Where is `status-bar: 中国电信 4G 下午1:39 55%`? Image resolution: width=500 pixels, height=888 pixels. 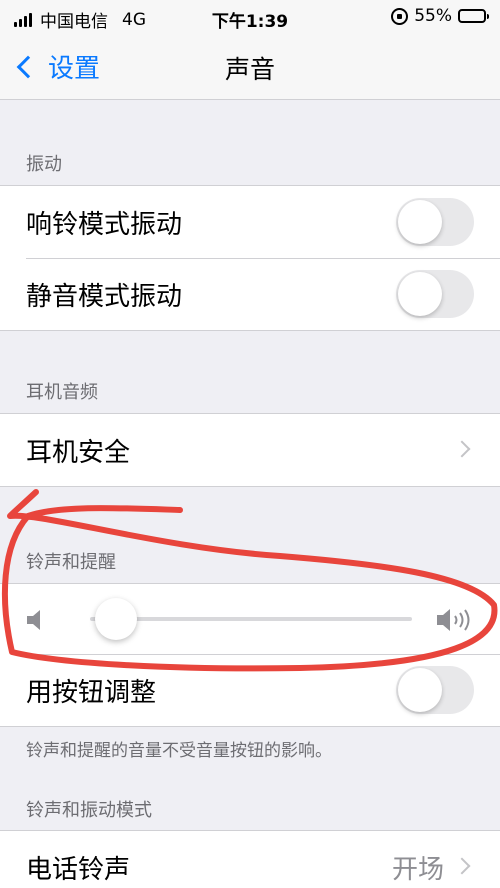
status-bar: 中国电信 4G 下午1:39 55% is located at coordinates (250, 17).